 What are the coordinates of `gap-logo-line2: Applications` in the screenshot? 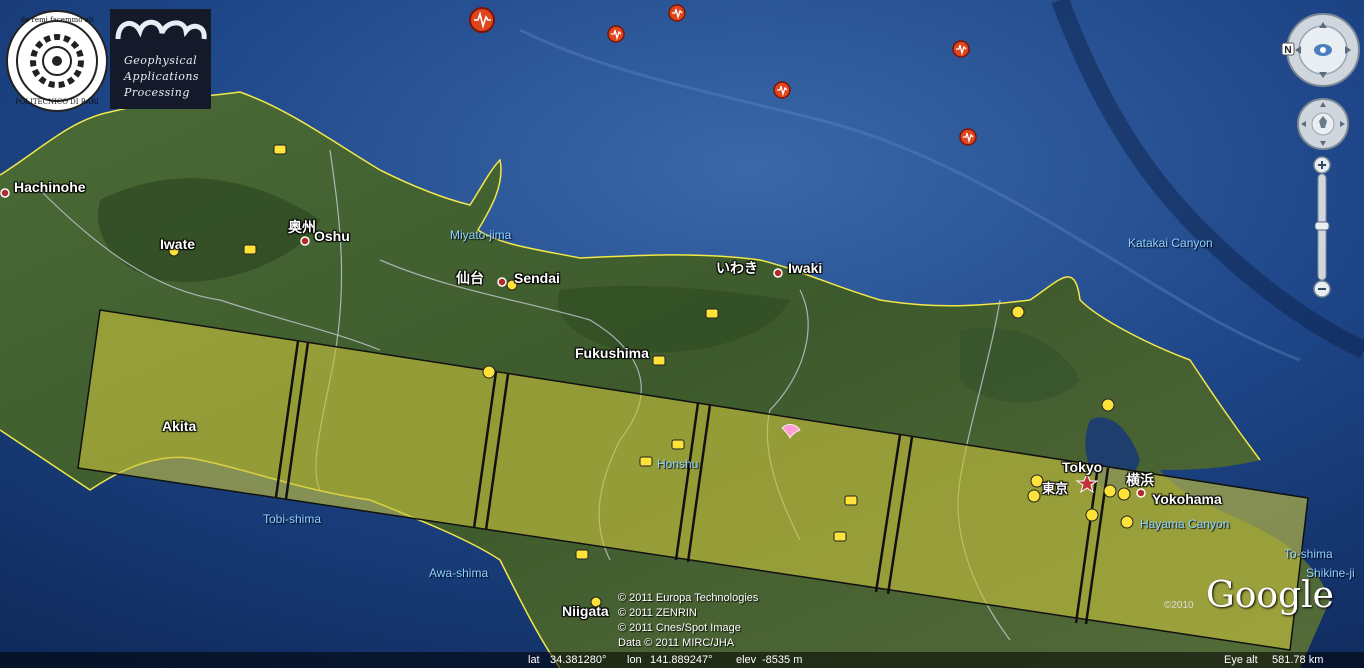 It's located at (162, 76).